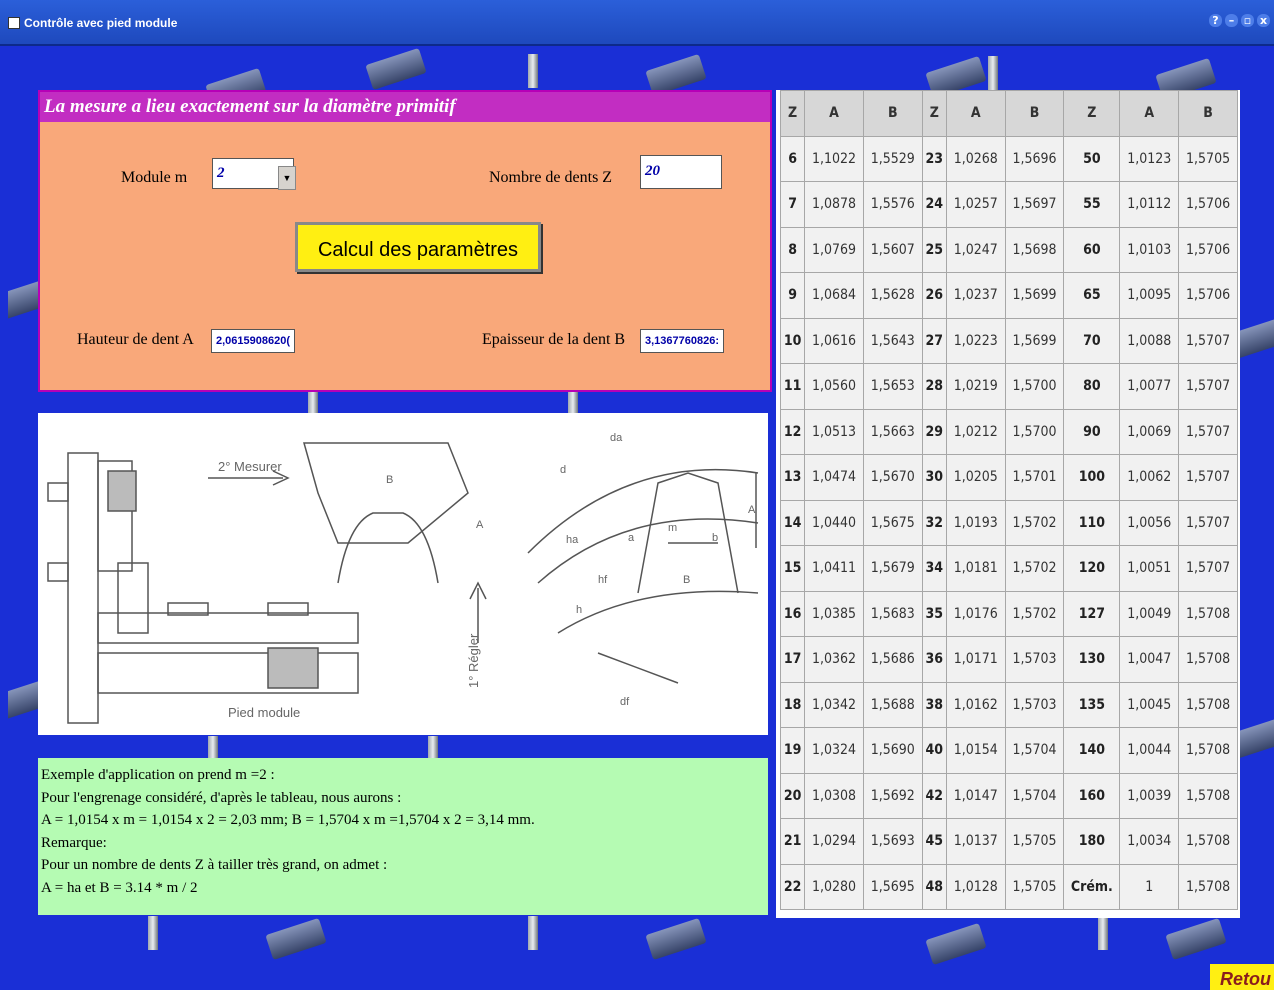 This screenshot has height=990, width=1274. I want to click on table-cell: 1,0045, so click(1149, 704).